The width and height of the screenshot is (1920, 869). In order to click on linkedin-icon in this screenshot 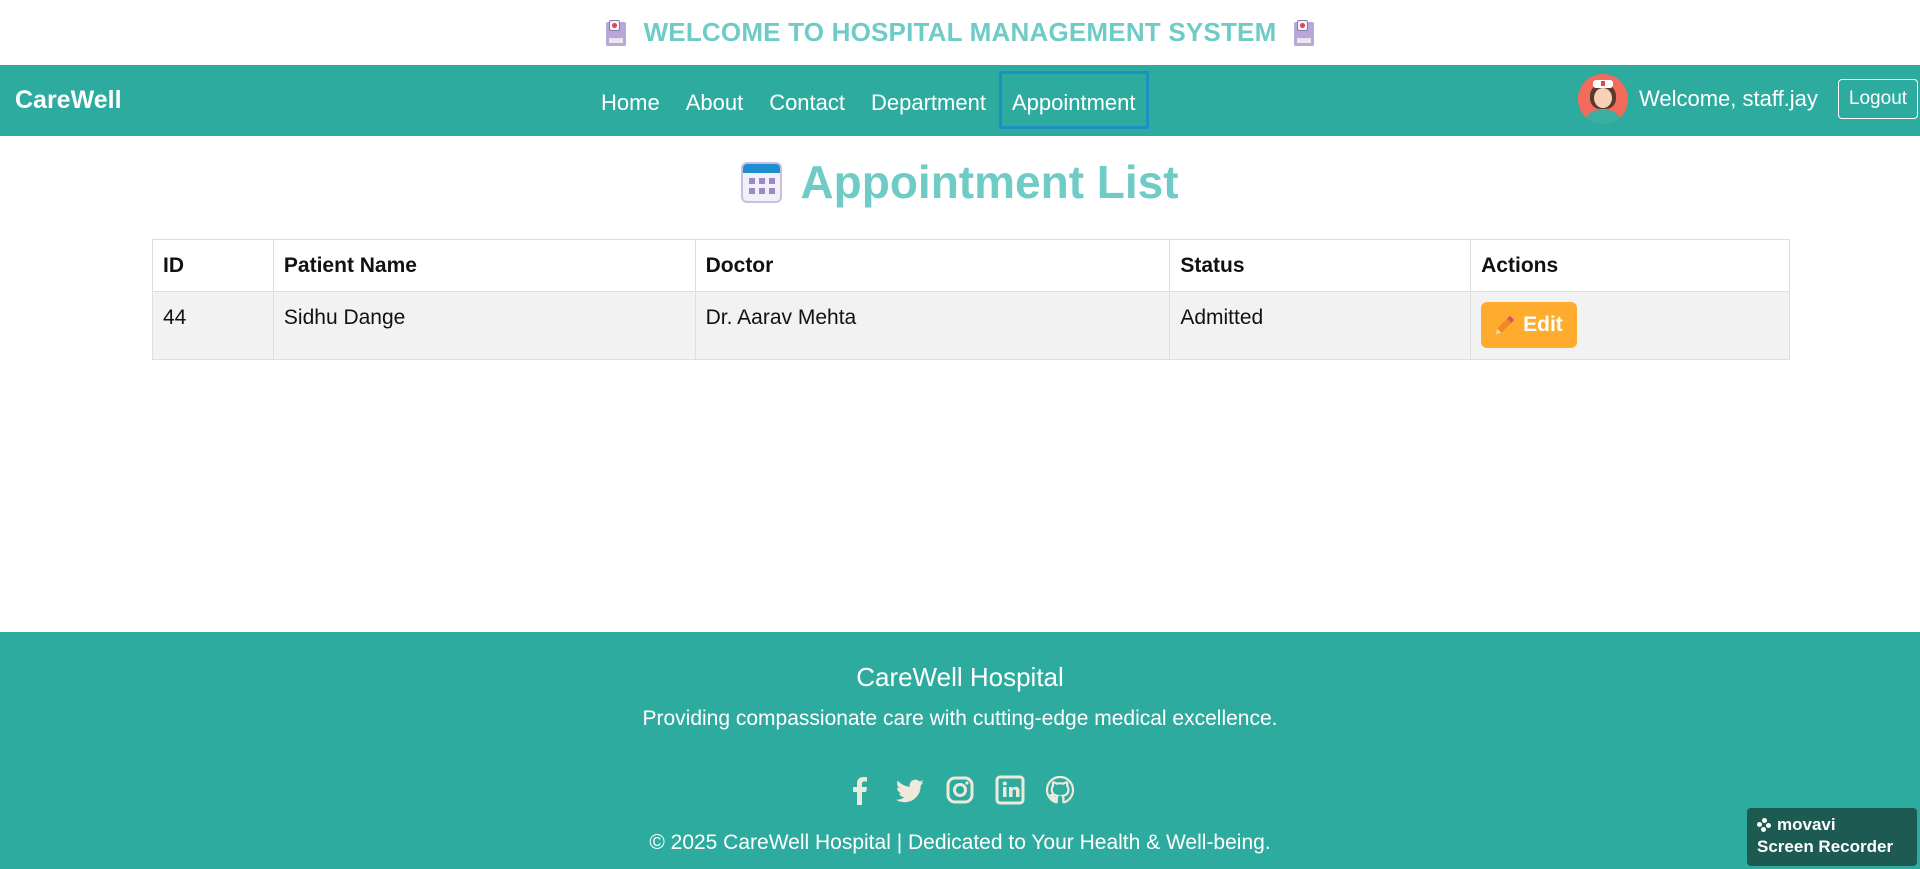, I will do `click(1010, 790)`.